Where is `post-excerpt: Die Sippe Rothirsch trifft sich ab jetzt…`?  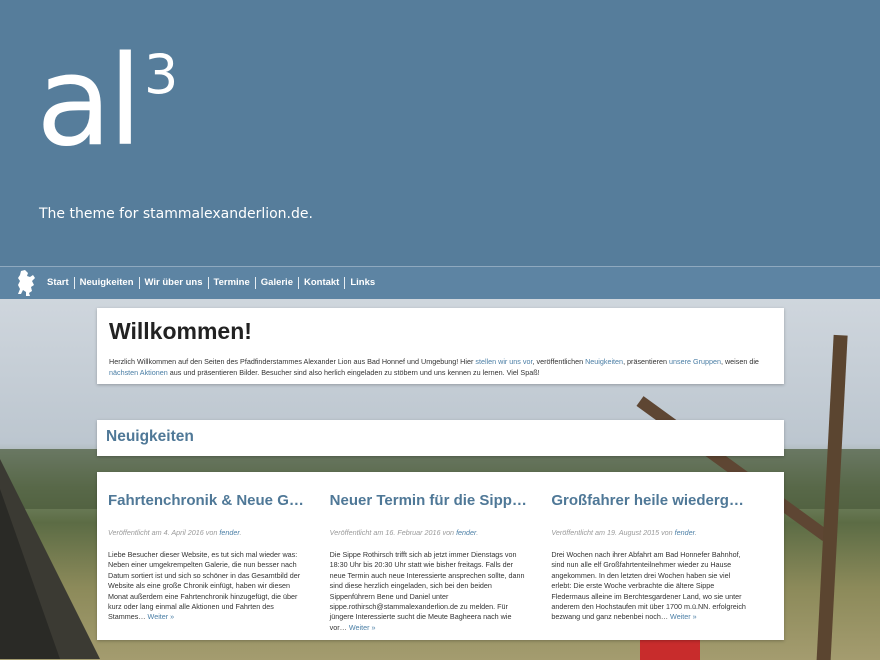 post-excerpt: Die Sippe Rothirsch trifft sich ab jetzt… is located at coordinates (430, 591).